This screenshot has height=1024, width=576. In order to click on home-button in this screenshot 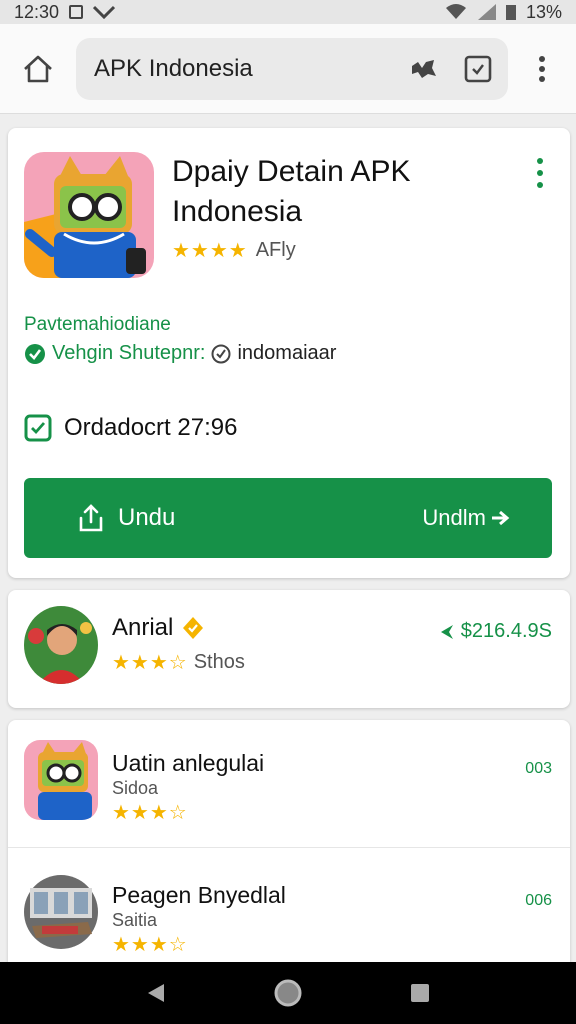, I will do `click(38, 69)`.